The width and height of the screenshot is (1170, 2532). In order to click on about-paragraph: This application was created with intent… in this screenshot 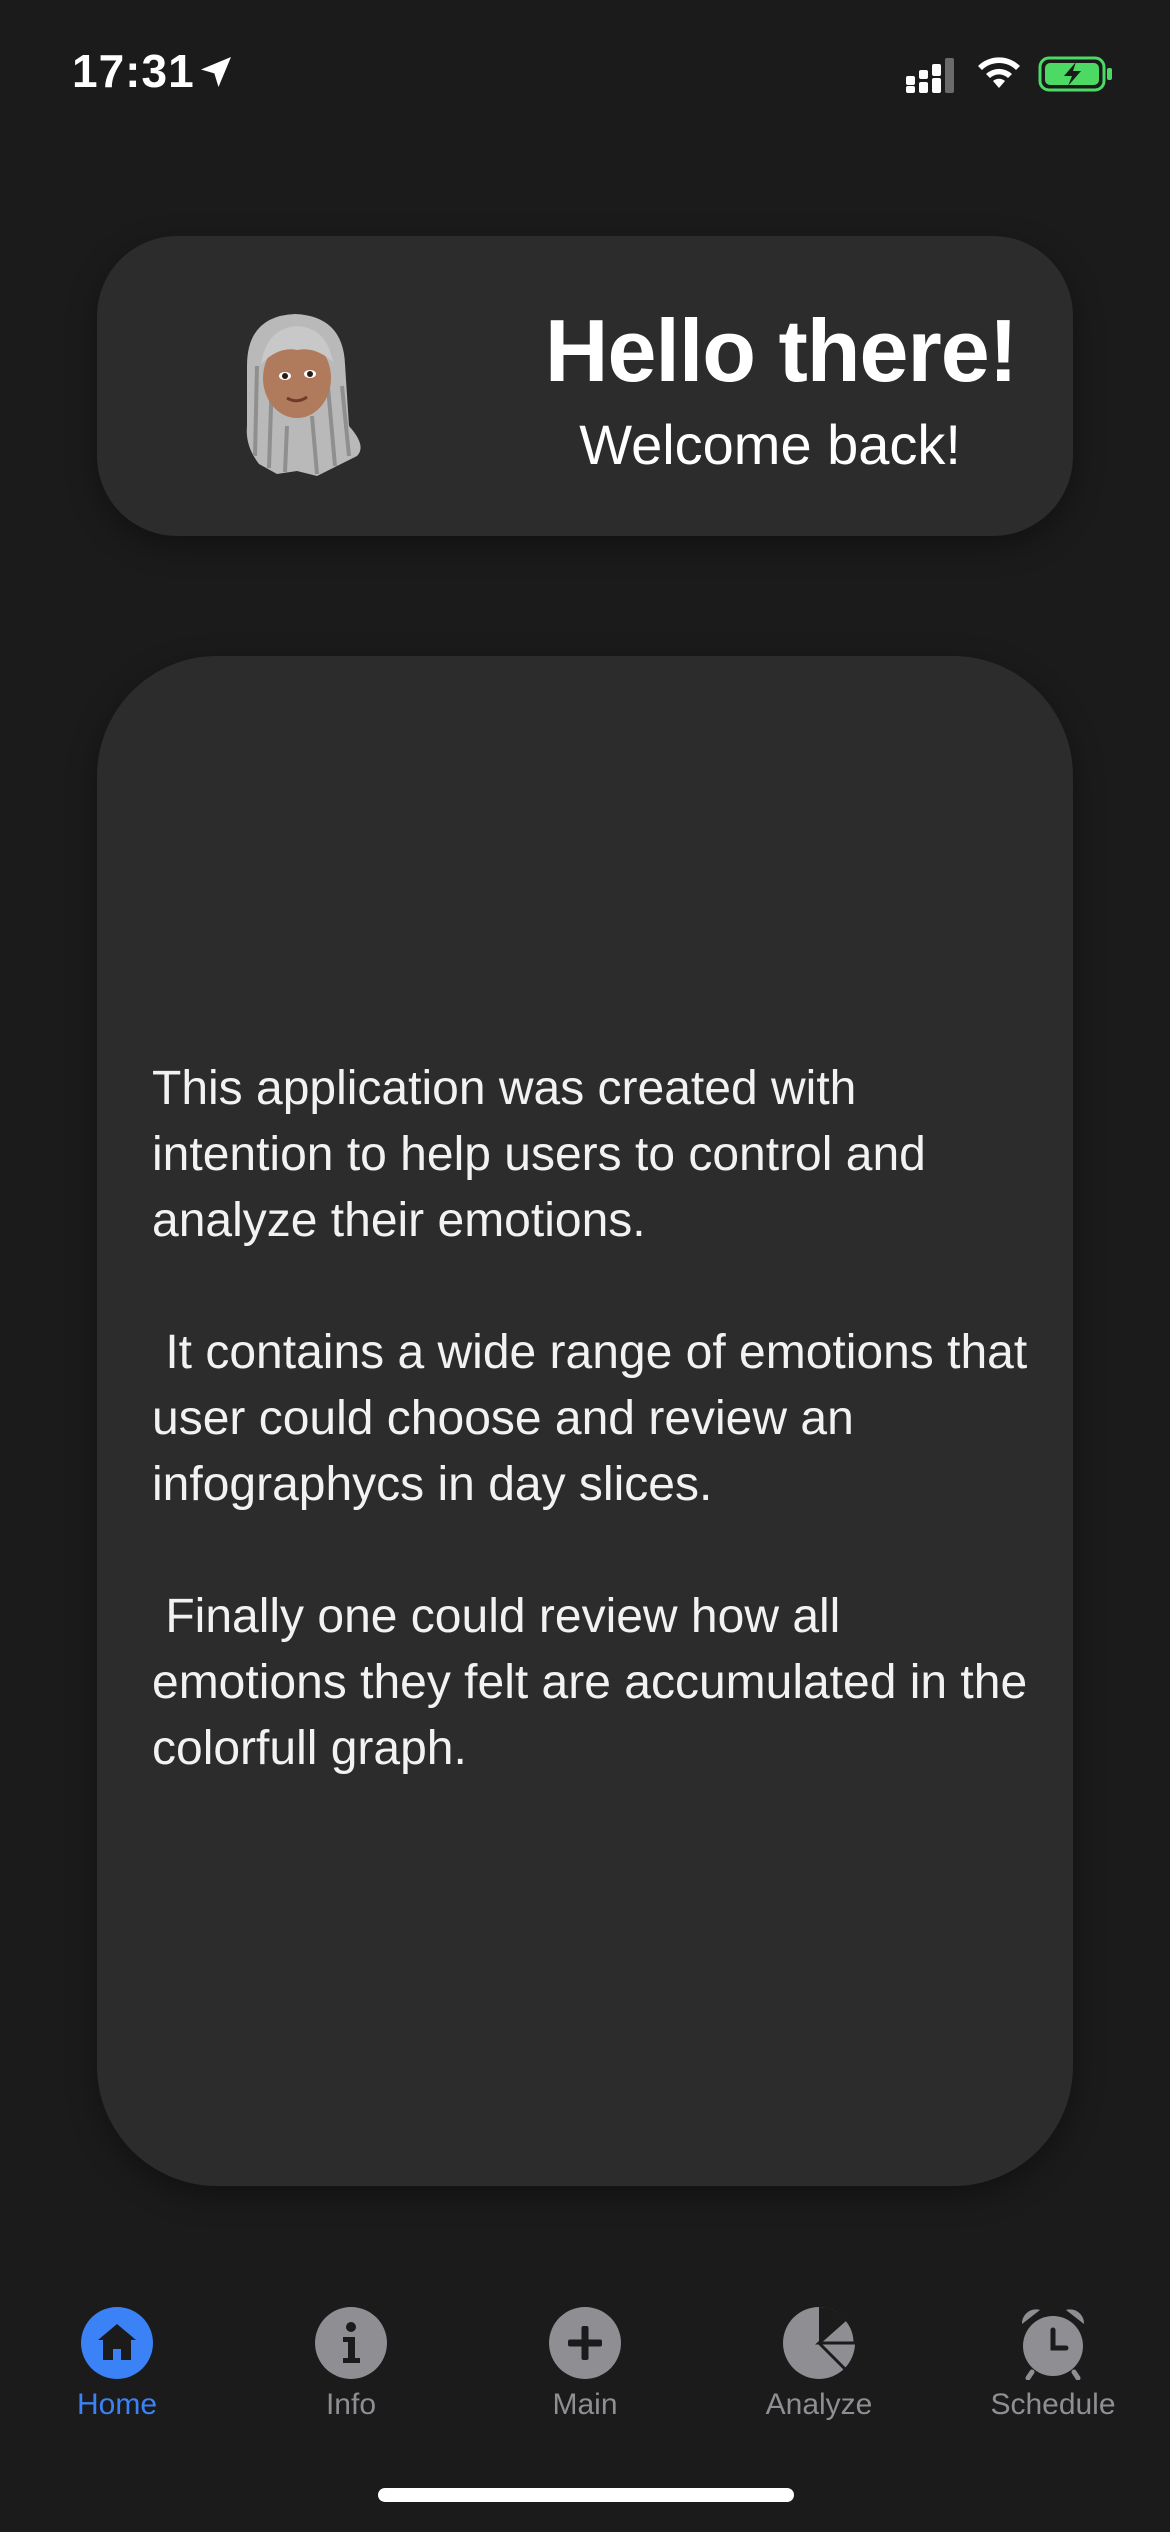, I will do `click(539, 1154)`.